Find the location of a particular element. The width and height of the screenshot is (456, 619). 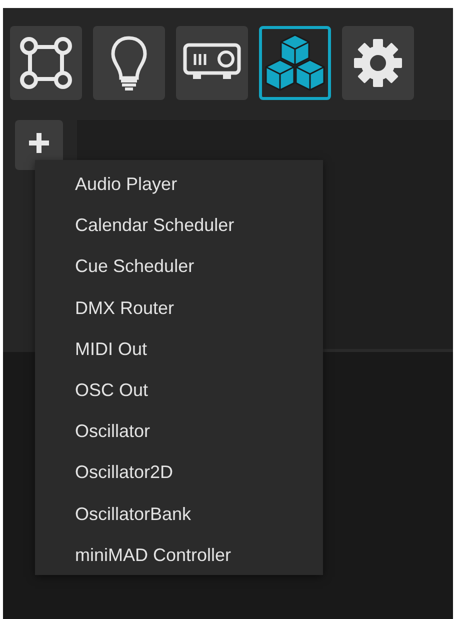

menu-item: Calendar Scheduler is located at coordinates (179, 225).